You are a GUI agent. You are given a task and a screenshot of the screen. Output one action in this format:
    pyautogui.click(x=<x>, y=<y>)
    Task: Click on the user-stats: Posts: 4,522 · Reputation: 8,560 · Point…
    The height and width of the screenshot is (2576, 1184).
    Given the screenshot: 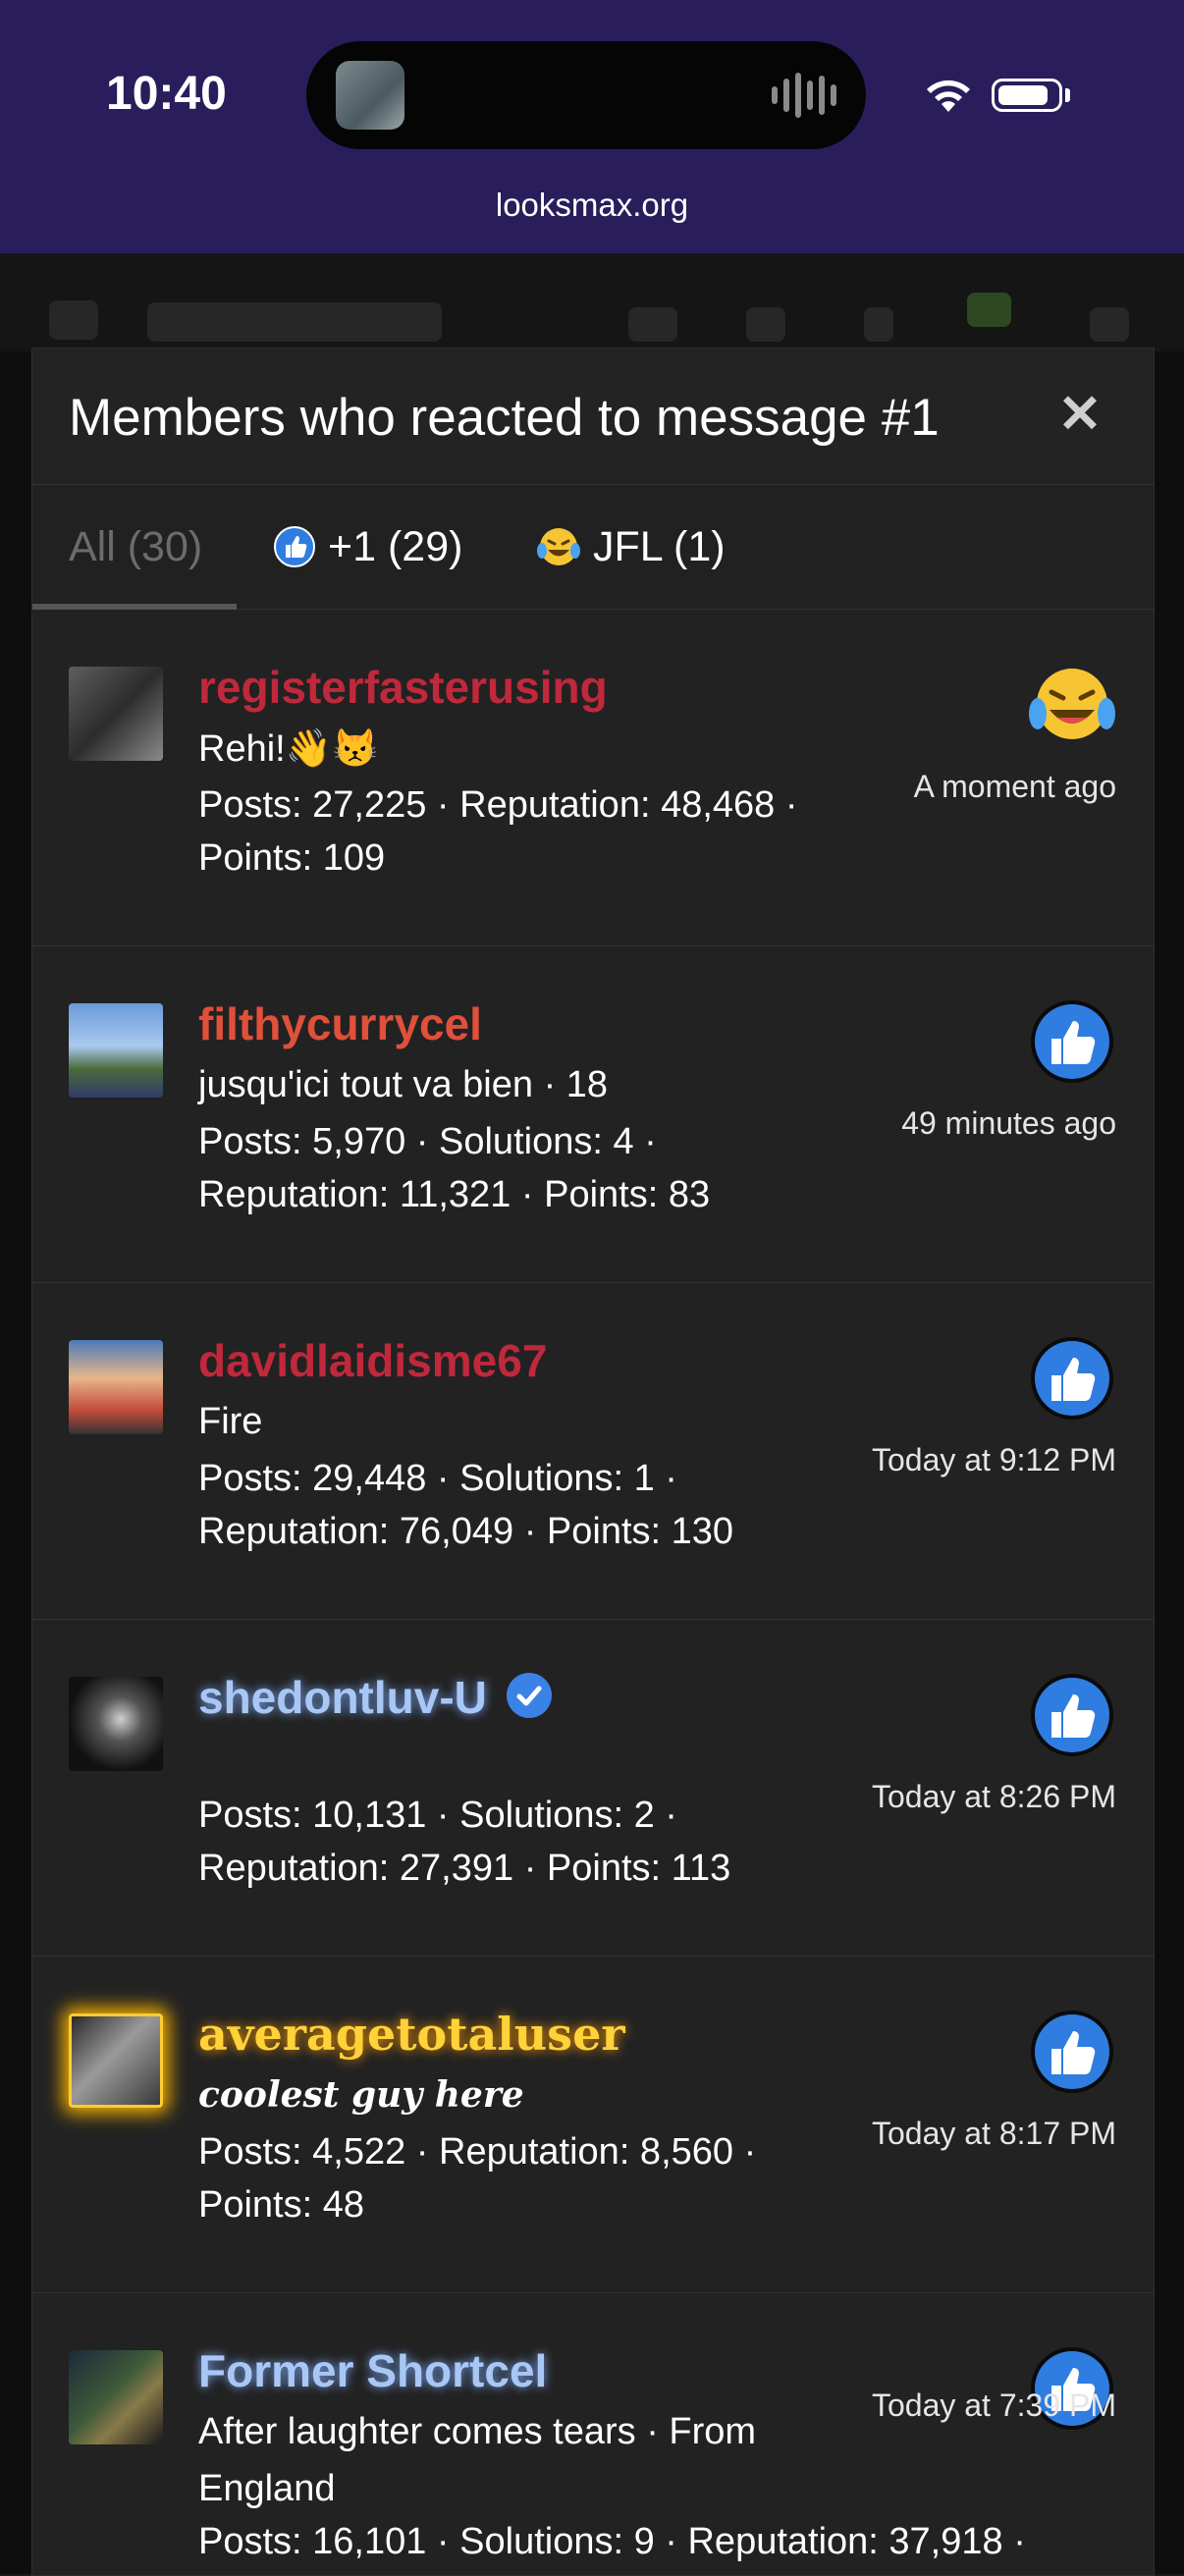 What is the action you would take?
    pyautogui.click(x=532, y=2178)
    